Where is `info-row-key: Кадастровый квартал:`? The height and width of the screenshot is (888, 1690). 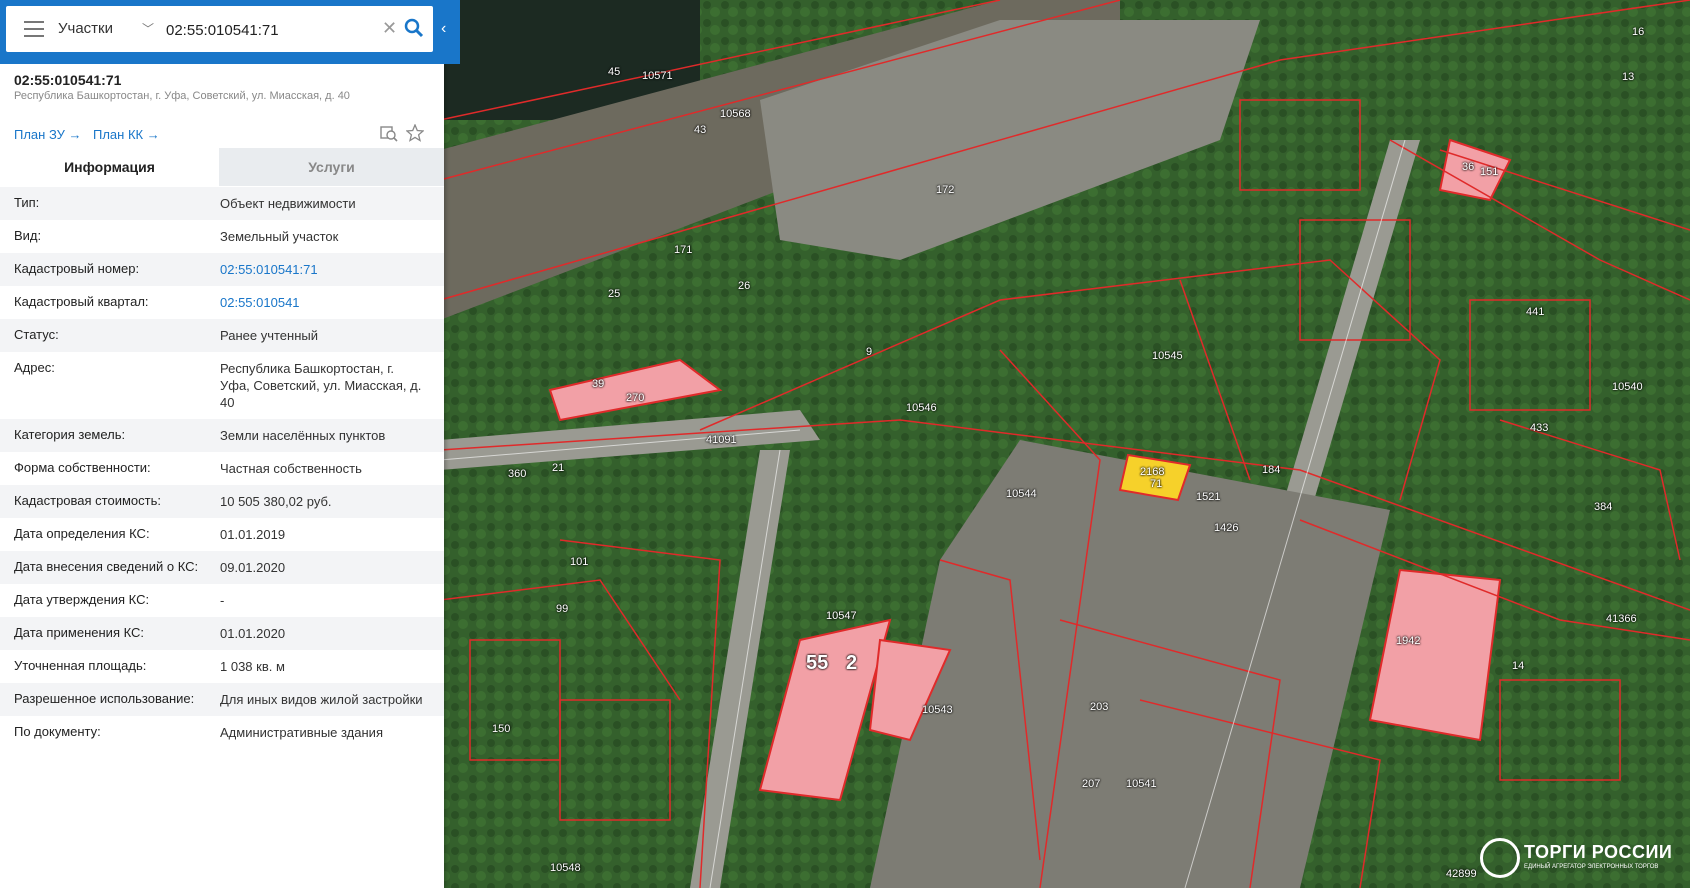 info-row-key: Кадастровый квартал: is located at coordinates (81, 301).